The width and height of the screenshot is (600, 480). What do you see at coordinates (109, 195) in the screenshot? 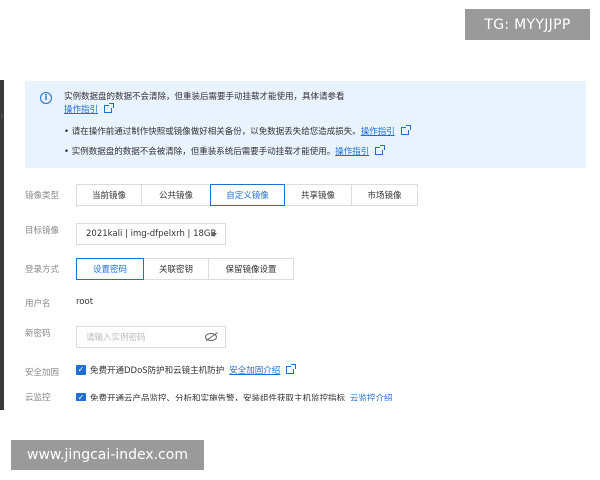
I see `tab-current-image: 当前镜像` at bounding box center [109, 195].